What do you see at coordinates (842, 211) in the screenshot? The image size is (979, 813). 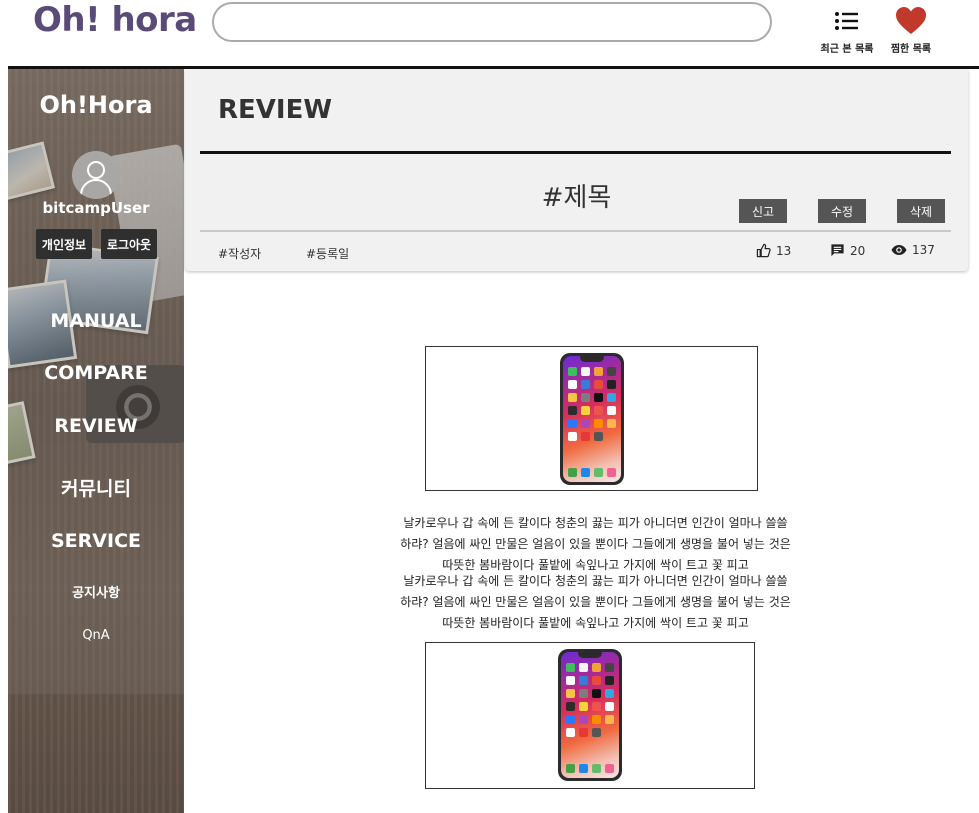 I see `edit-button: 수정` at bounding box center [842, 211].